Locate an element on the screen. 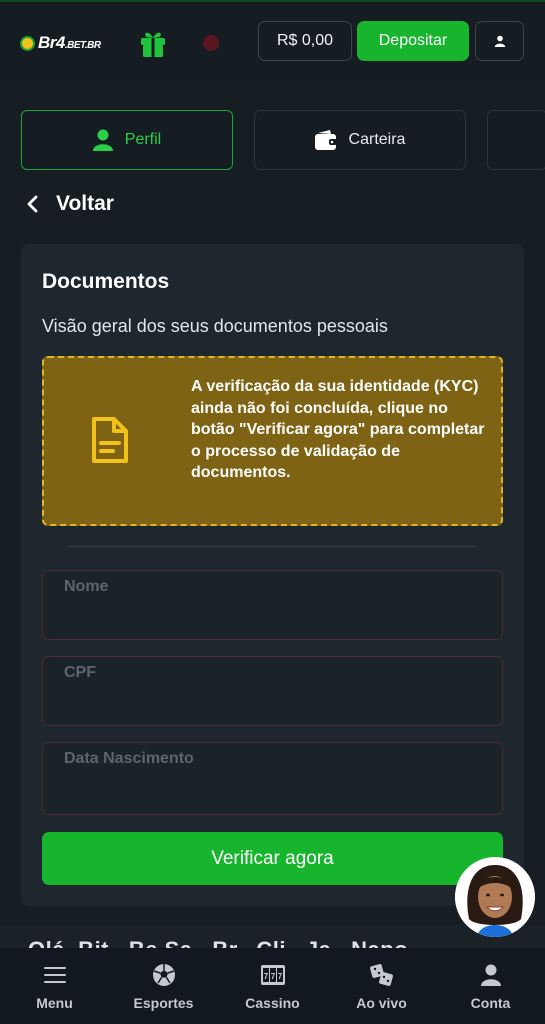  tab-perfil: Perfil is located at coordinates (127, 140).